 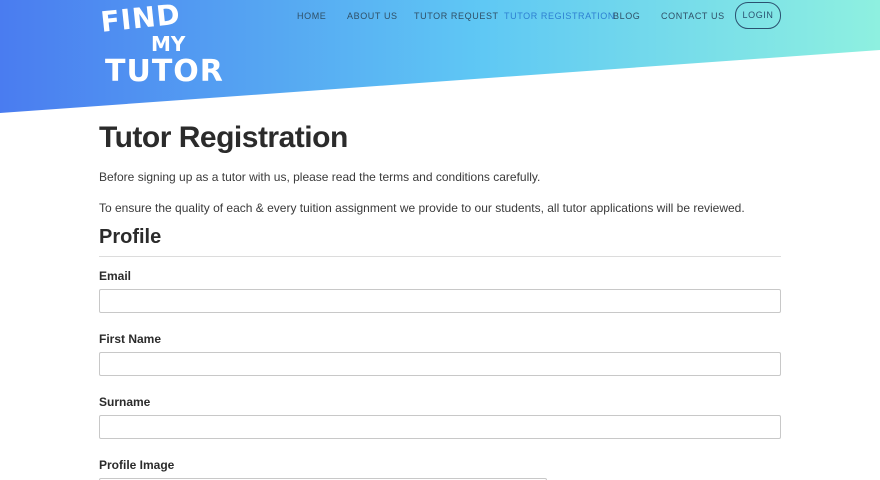 I want to click on logo-line-tutor: TUTOR, so click(x=164, y=71).